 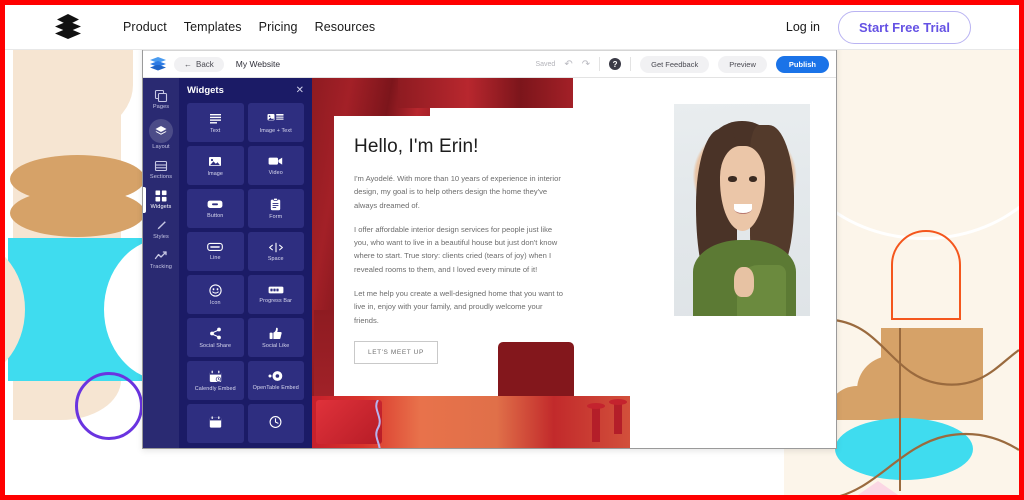 What do you see at coordinates (276, 345) in the screenshot?
I see `widget-label: Social Like` at bounding box center [276, 345].